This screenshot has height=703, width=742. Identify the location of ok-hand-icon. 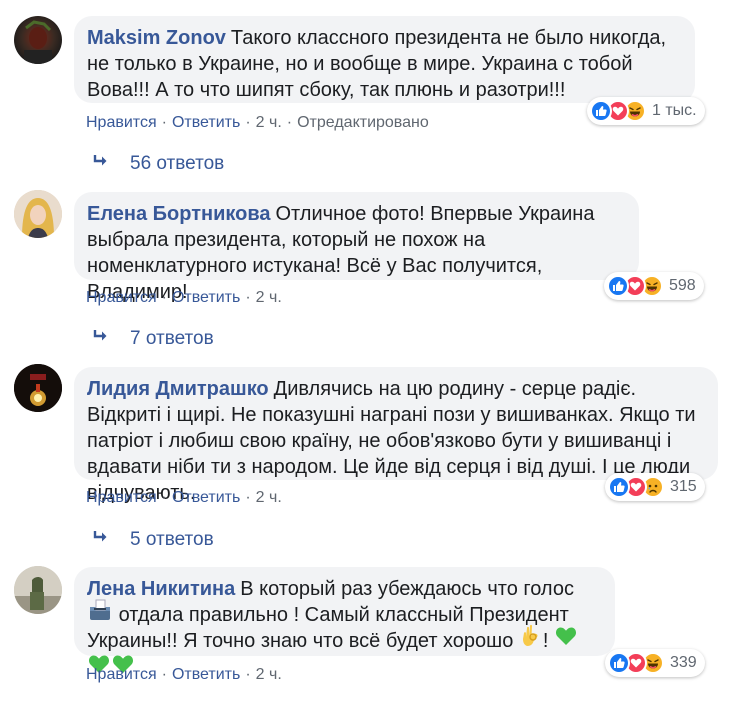
(531, 639).